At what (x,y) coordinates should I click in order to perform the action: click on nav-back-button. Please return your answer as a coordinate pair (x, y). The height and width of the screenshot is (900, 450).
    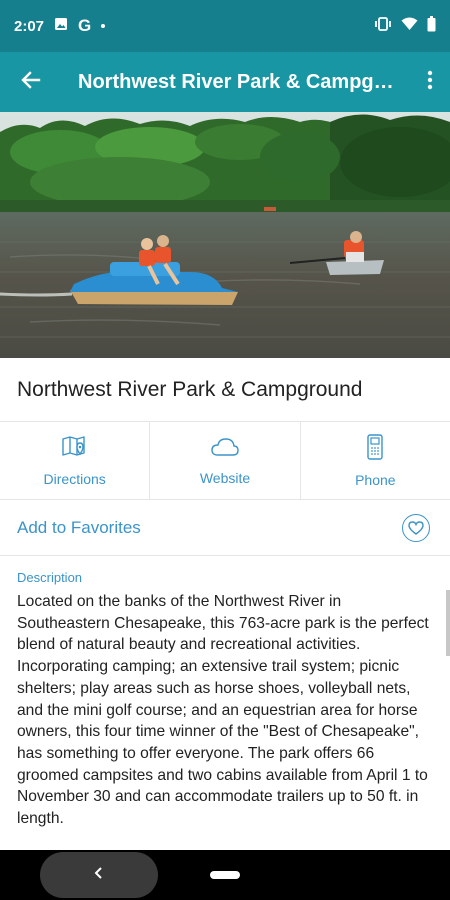
    Looking at the image, I should click on (99, 875).